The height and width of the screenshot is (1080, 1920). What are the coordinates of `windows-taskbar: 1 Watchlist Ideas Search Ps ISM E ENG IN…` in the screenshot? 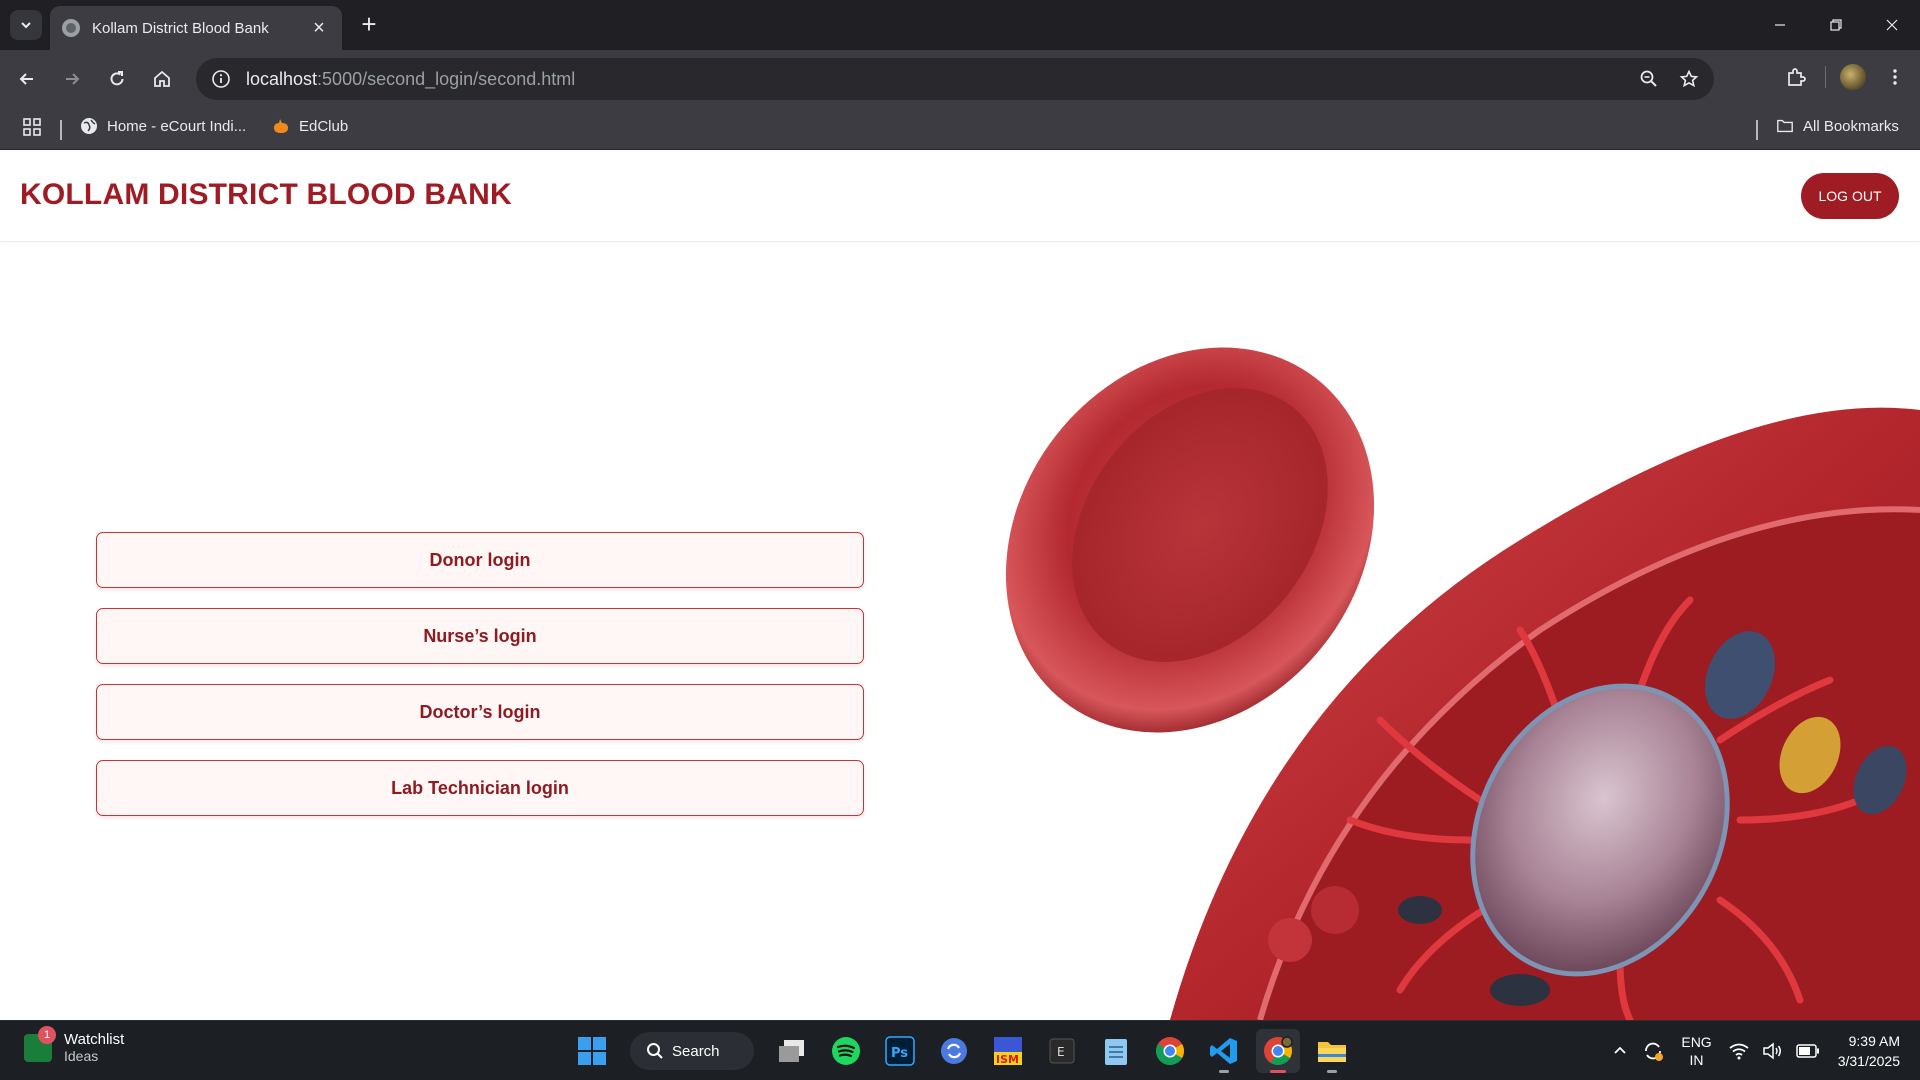 It's located at (960, 1050).